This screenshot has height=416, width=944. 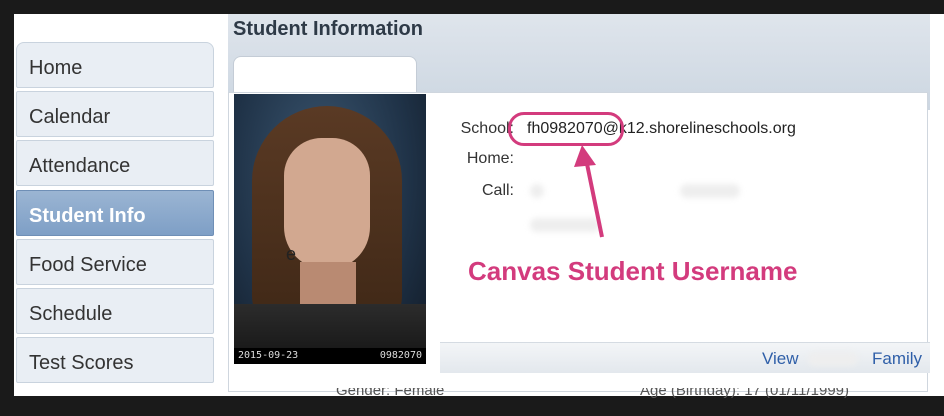 What do you see at coordinates (328, 29) in the screenshot?
I see `page-title: Student Information` at bounding box center [328, 29].